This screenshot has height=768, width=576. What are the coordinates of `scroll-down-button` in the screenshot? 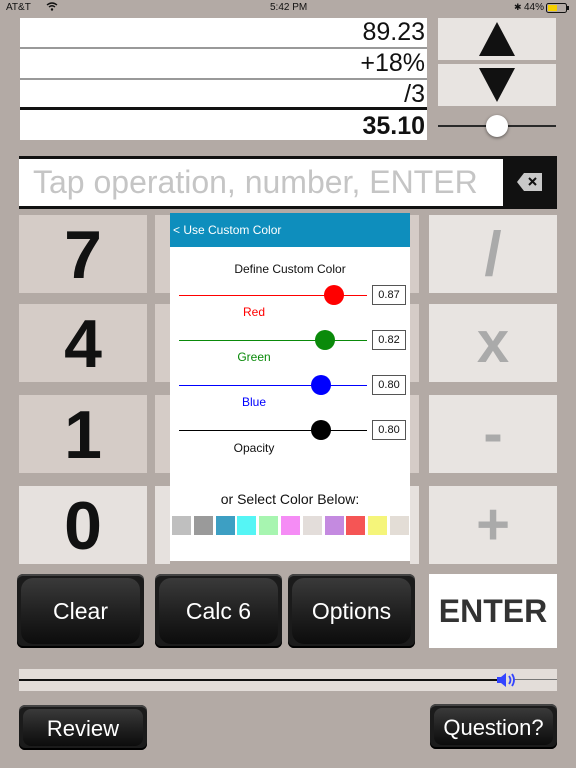 It's located at (497, 85).